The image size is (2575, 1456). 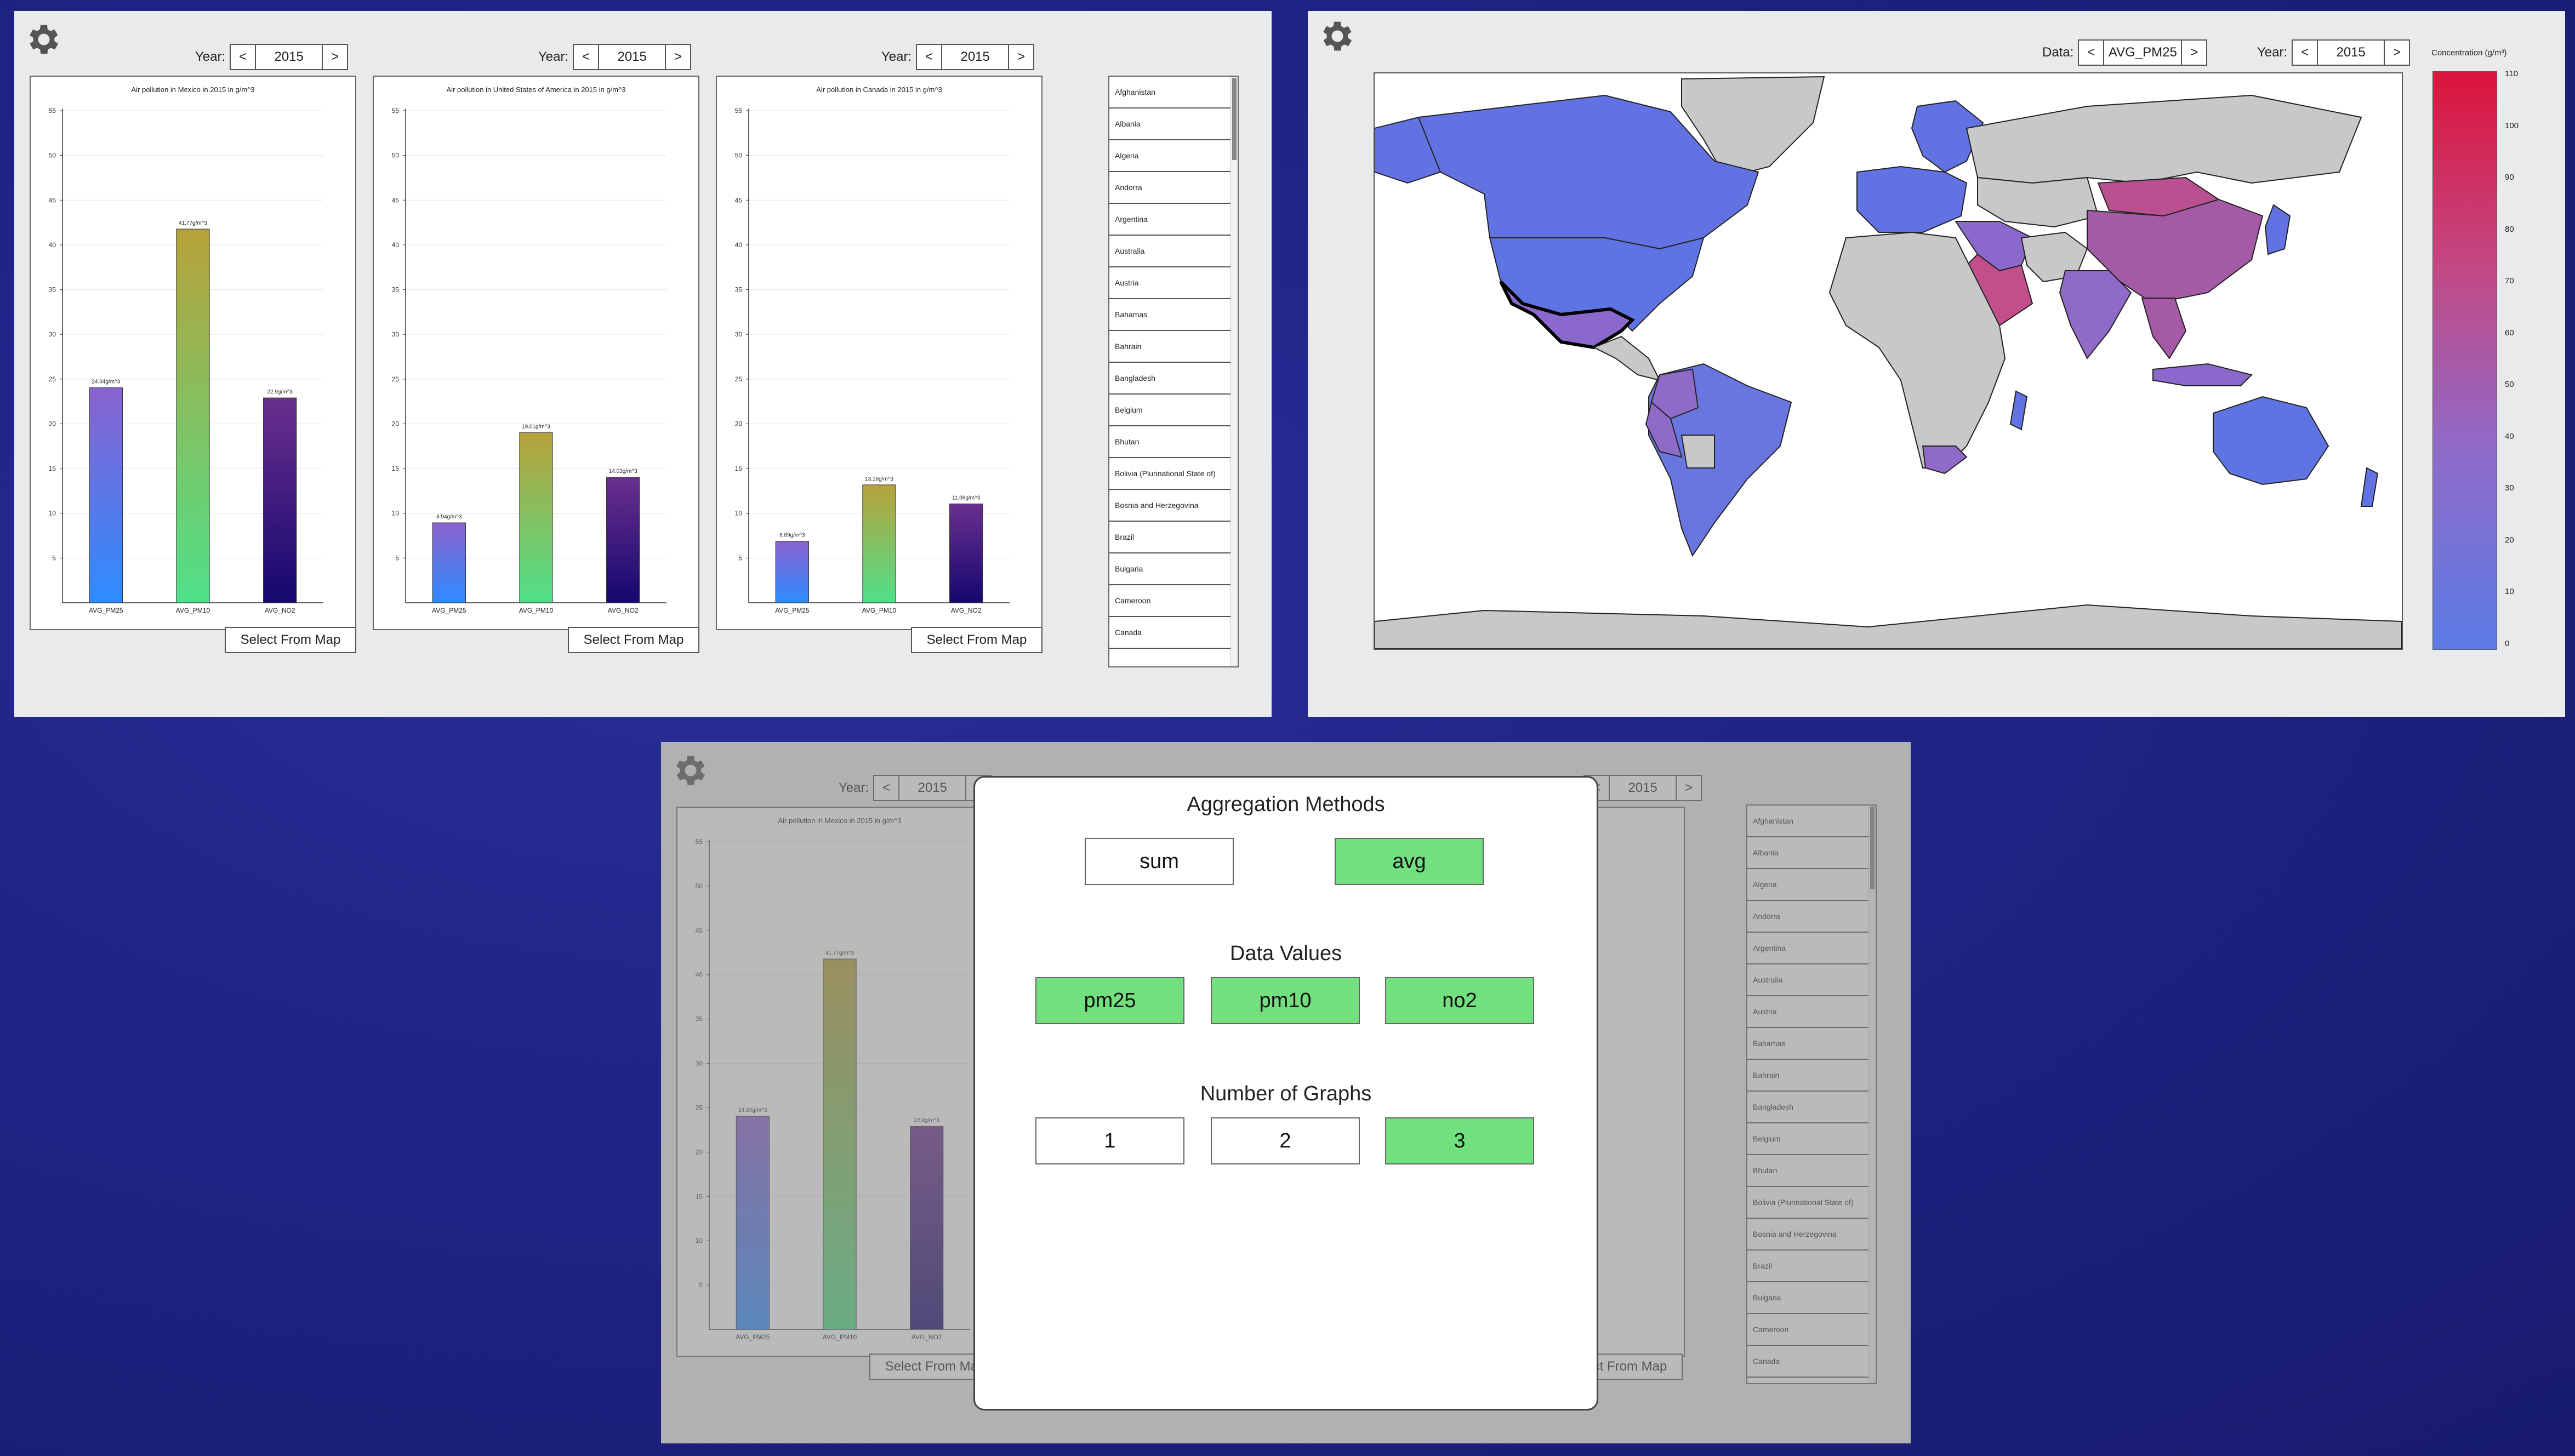 What do you see at coordinates (1173, 569) in the screenshot?
I see `country-list-item: Bulgaria` at bounding box center [1173, 569].